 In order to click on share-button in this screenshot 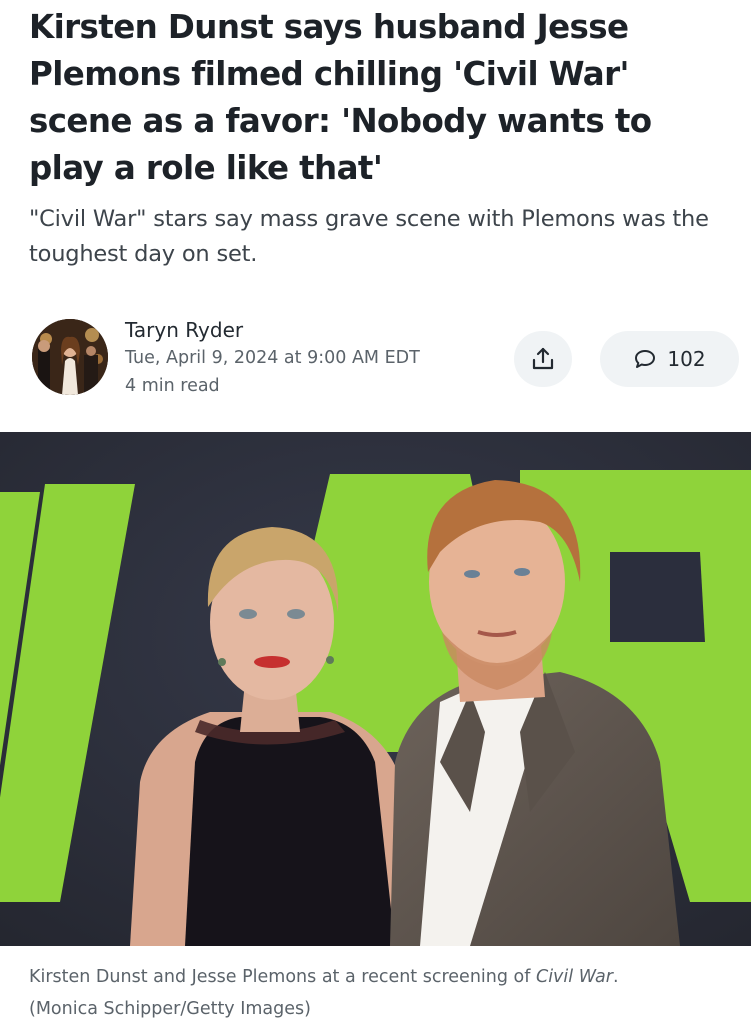, I will do `click(543, 359)`.